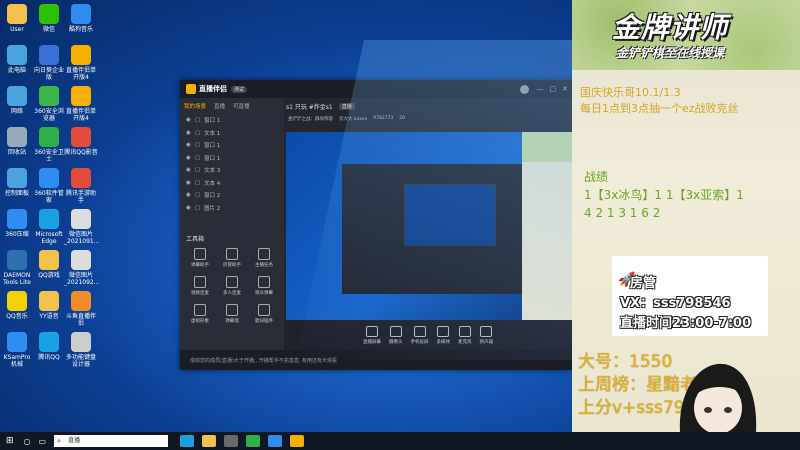 The image size is (800, 450). Describe the element at coordinates (241, 106) in the screenshot. I see `tab-available: 可直播` at that location.